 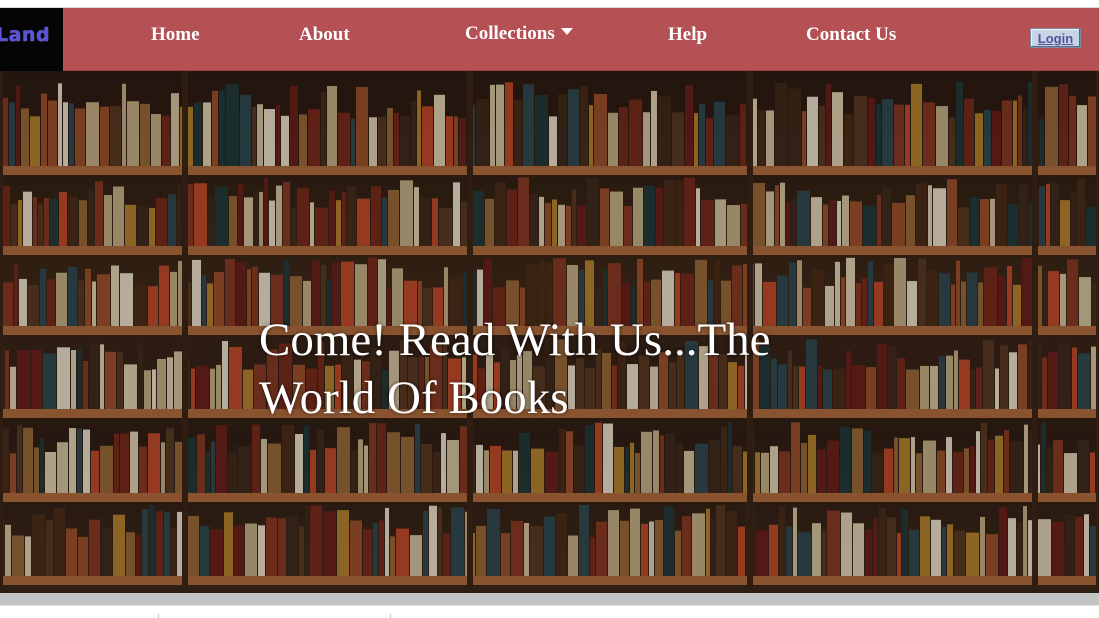 I want to click on nav-collections-dropdown: Collections, so click(x=519, y=34).